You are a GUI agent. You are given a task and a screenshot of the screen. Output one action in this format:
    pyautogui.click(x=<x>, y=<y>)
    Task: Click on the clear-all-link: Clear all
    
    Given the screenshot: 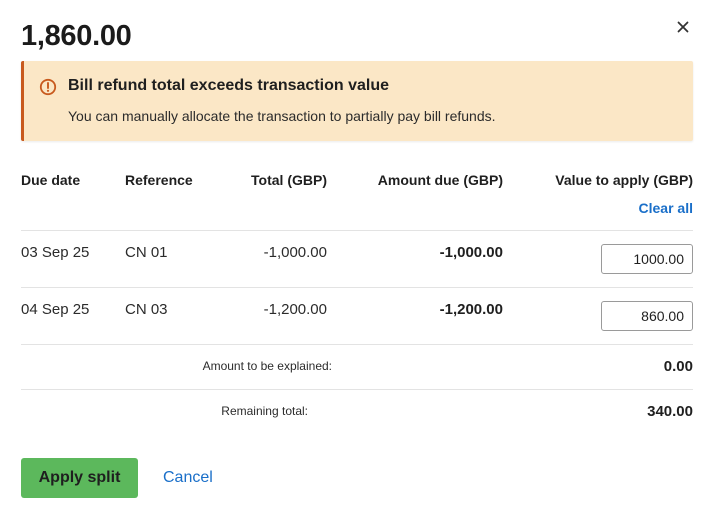 What is the action you would take?
    pyautogui.click(x=666, y=208)
    